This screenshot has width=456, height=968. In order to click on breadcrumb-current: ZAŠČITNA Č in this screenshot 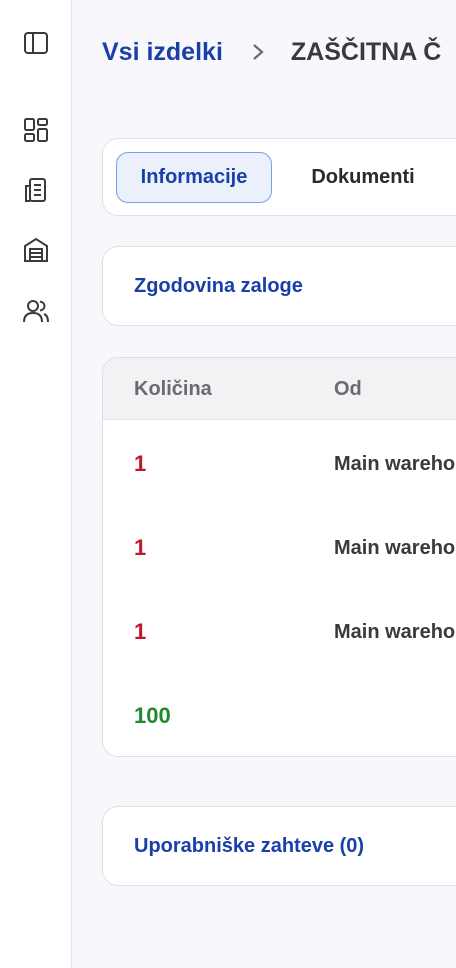, I will do `click(366, 51)`.